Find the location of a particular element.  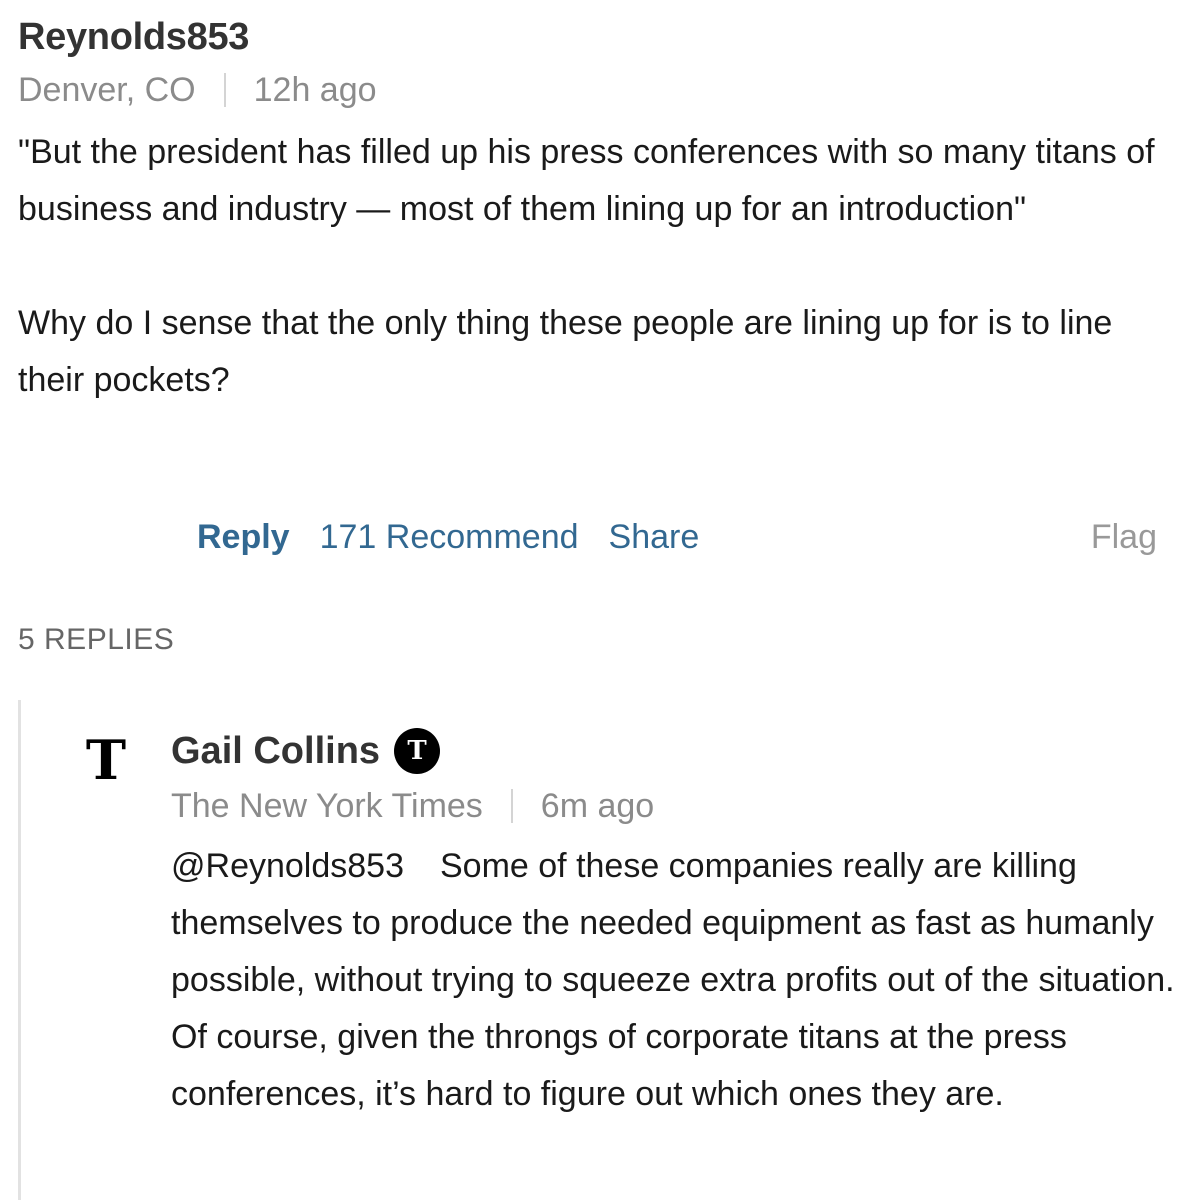

comment-location: Denver, CO is located at coordinates (107, 90).